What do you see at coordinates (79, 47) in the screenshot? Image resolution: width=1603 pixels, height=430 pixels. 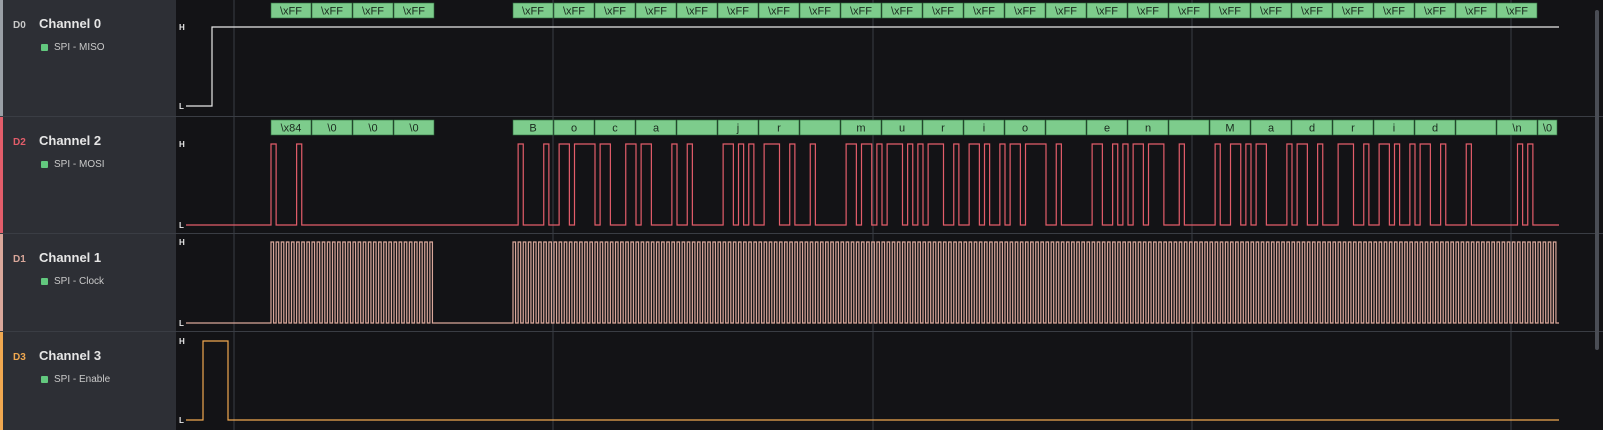 I see `analyzer-name: SPI - MISO` at bounding box center [79, 47].